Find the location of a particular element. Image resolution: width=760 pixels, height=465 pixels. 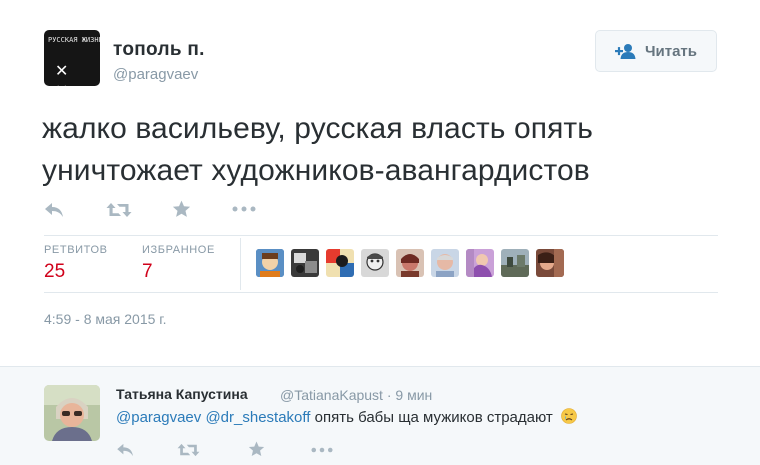

retweets-label: РЕТВИТОВ is located at coordinates (76, 250).